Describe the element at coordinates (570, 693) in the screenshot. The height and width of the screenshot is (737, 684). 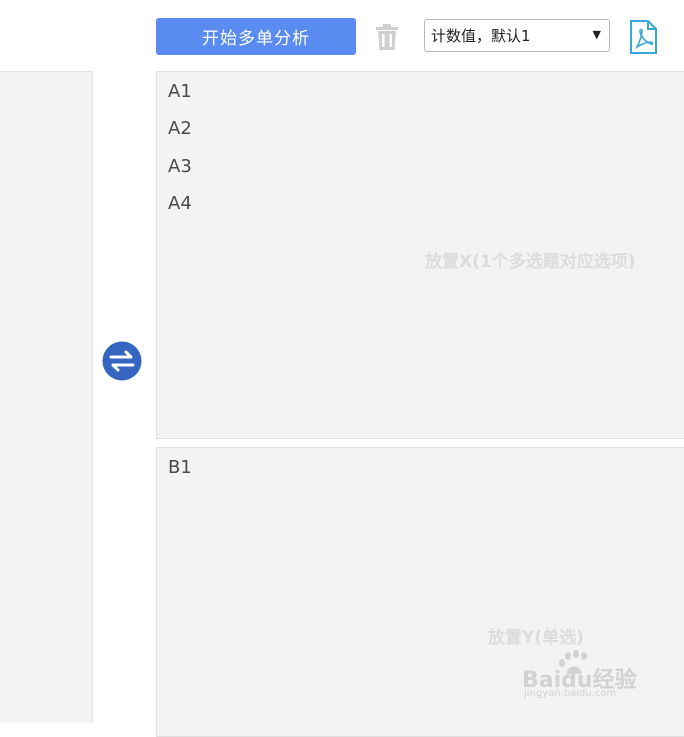
I see `watermark-url: jingyan.baidu.com` at that location.